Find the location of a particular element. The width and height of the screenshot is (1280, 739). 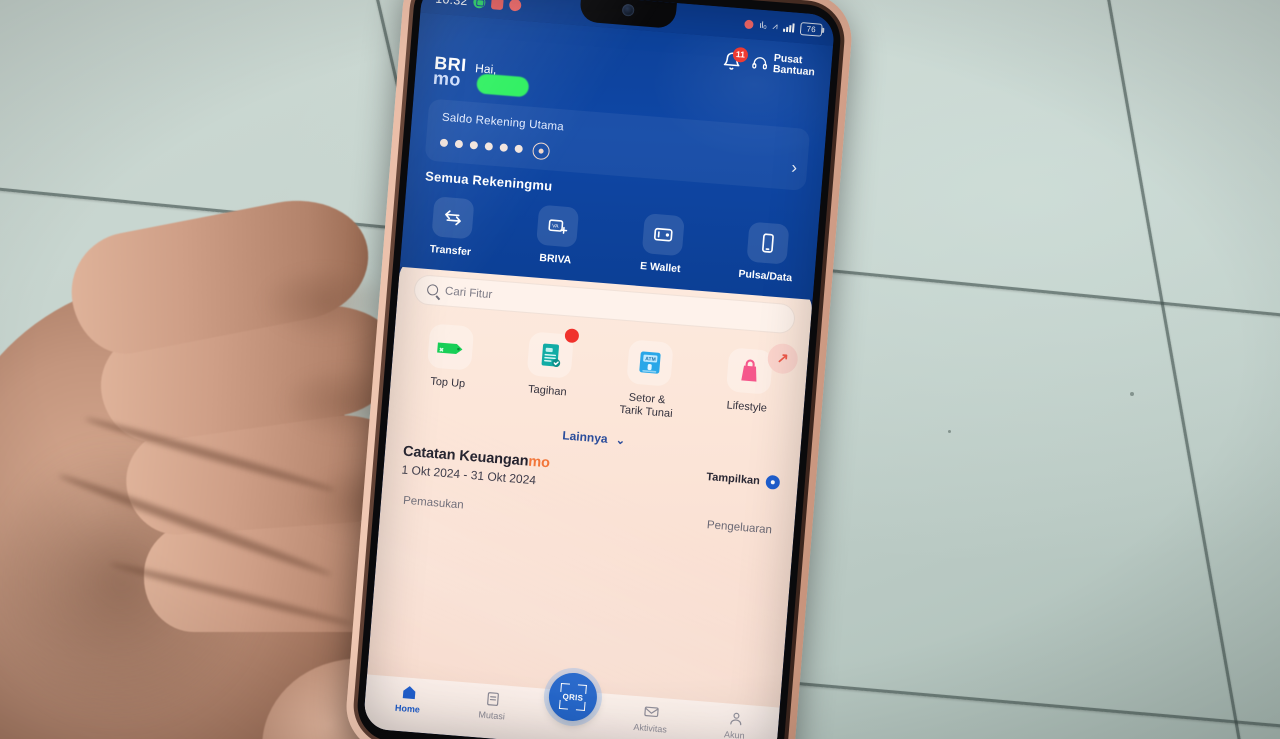

svg-text: ATM is located at coordinates (650, 359).